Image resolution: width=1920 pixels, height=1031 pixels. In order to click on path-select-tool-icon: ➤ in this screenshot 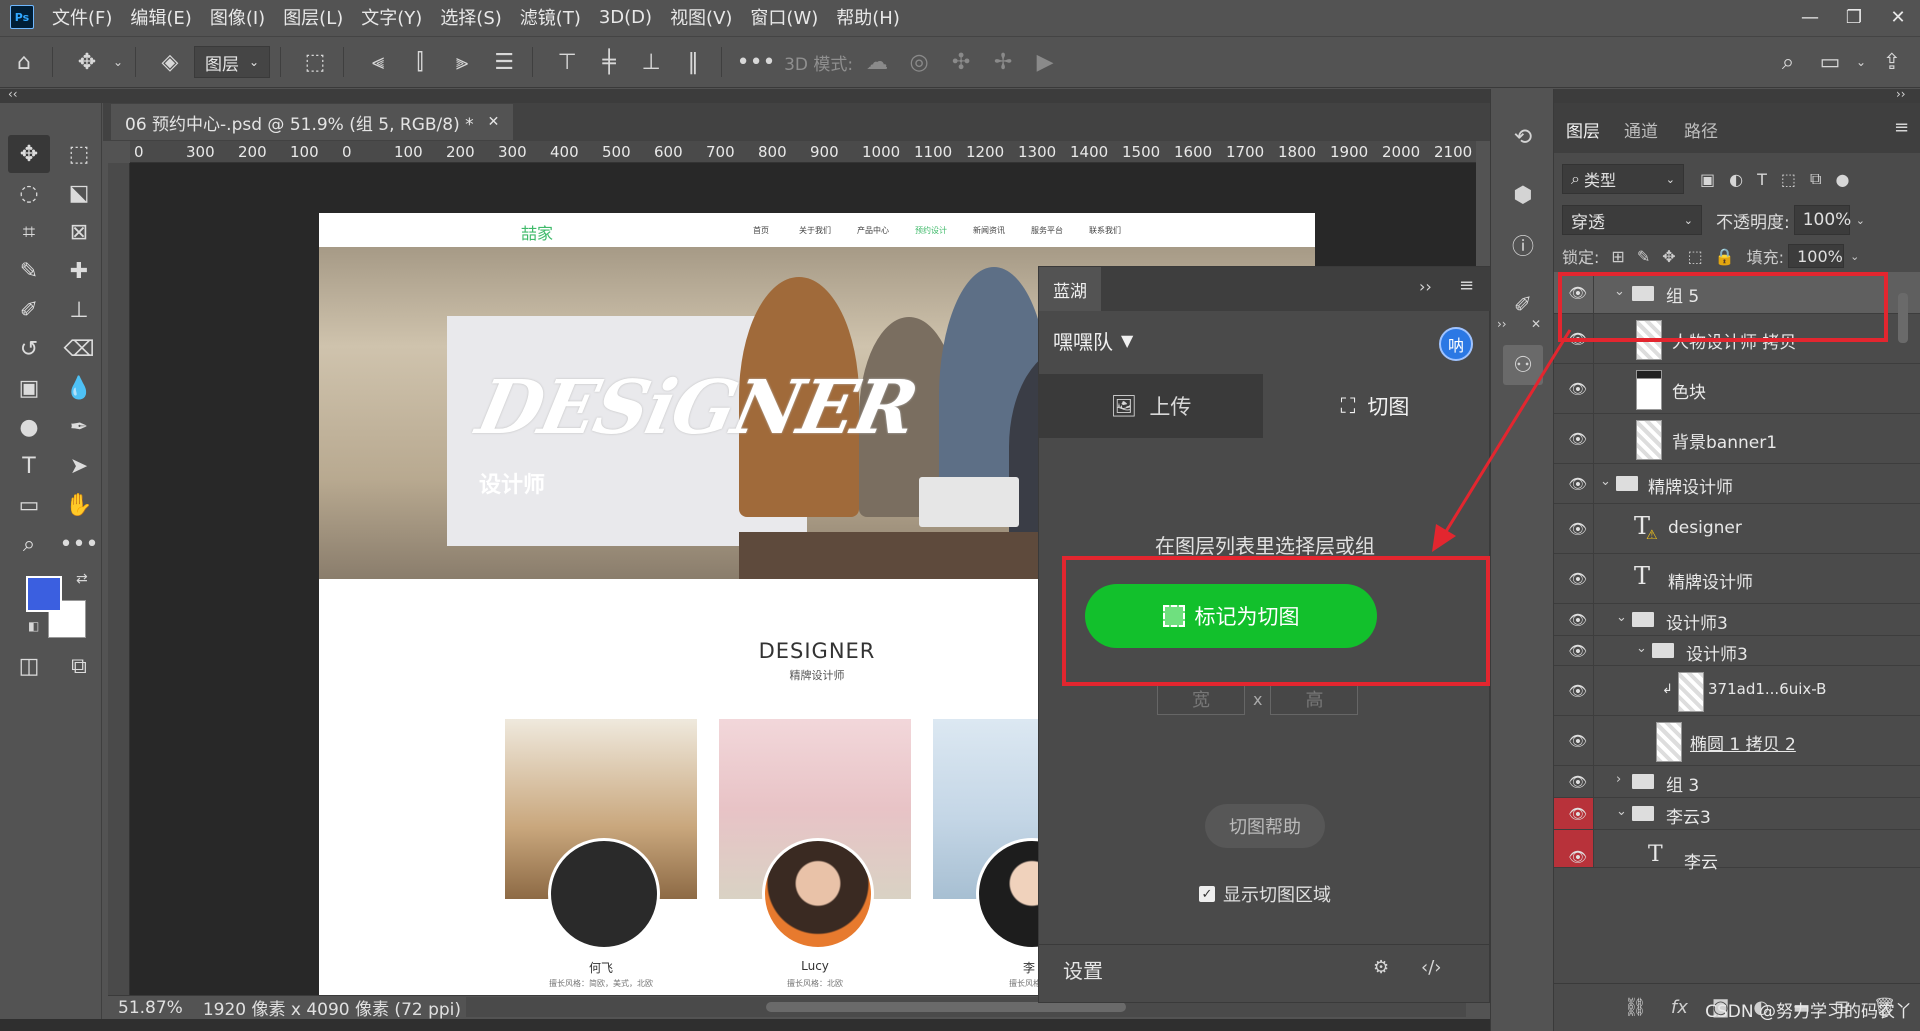, I will do `click(79, 466)`.